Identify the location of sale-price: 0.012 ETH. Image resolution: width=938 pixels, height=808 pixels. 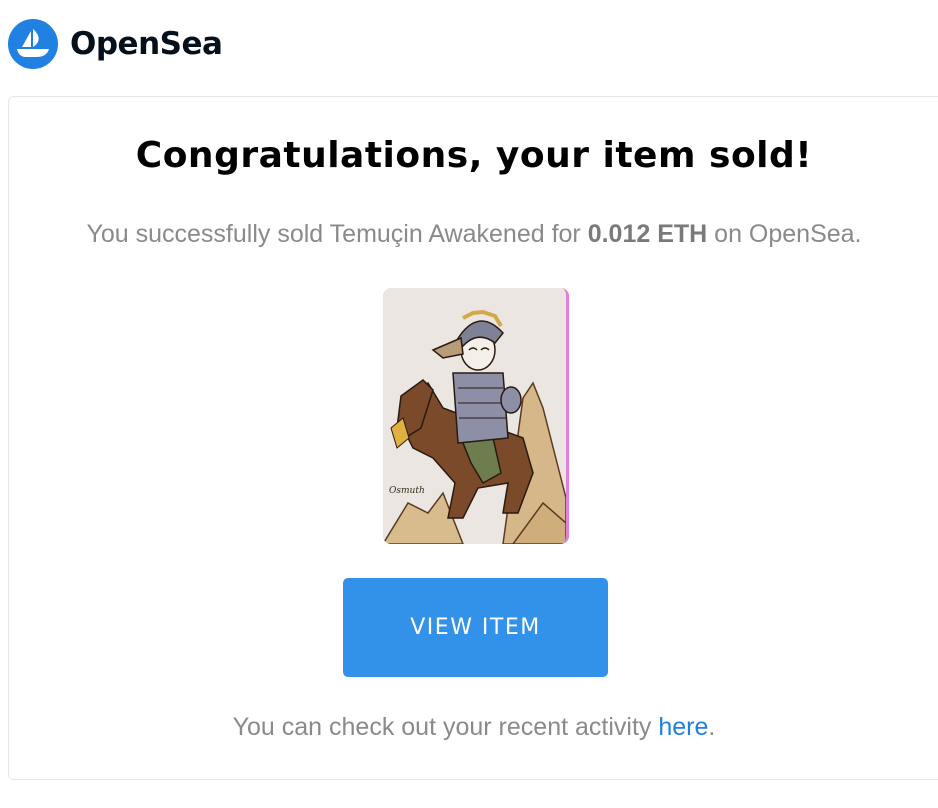
(647, 234).